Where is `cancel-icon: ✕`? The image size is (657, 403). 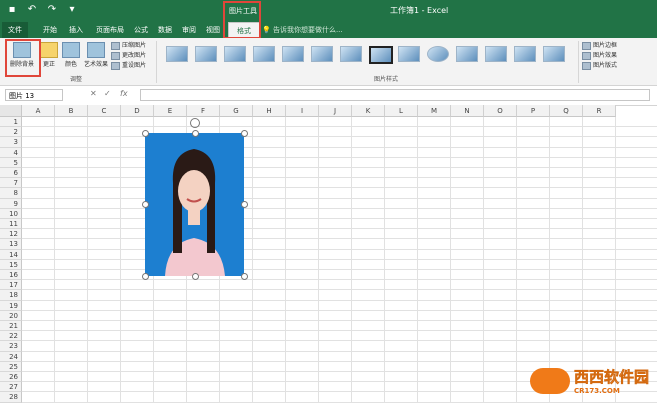 cancel-icon: ✕ is located at coordinates (93, 93).